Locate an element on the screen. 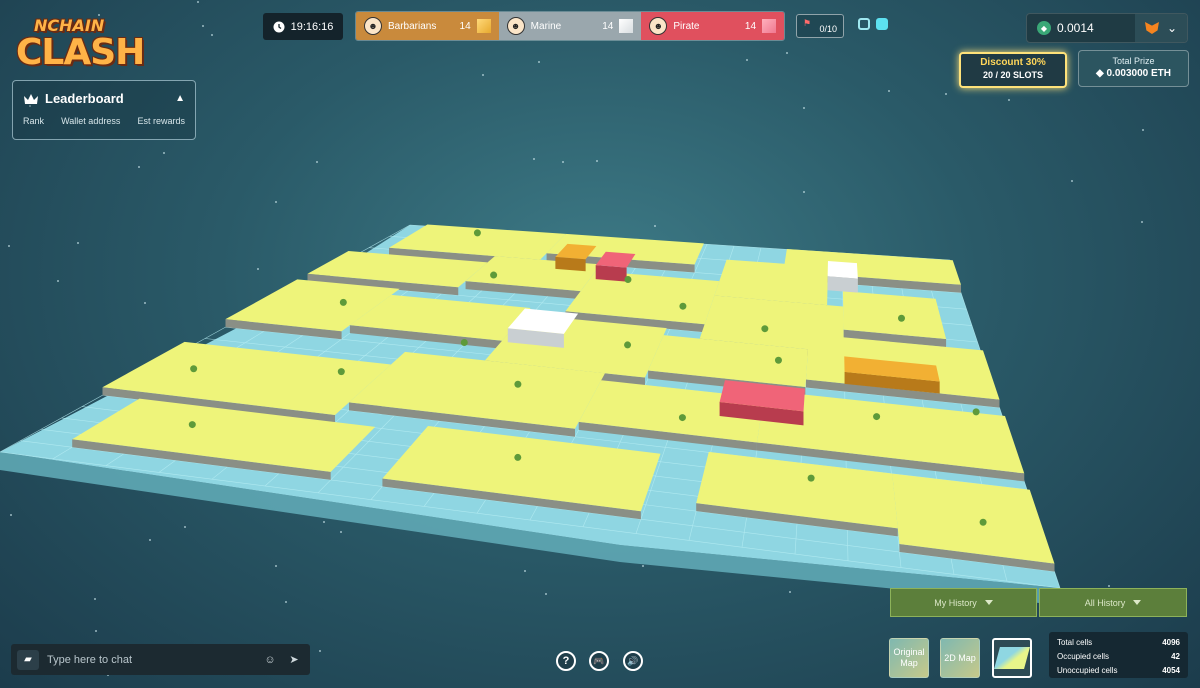 The height and width of the screenshot is (688, 1200). speaker-icon: 🔊 is located at coordinates (633, 660).